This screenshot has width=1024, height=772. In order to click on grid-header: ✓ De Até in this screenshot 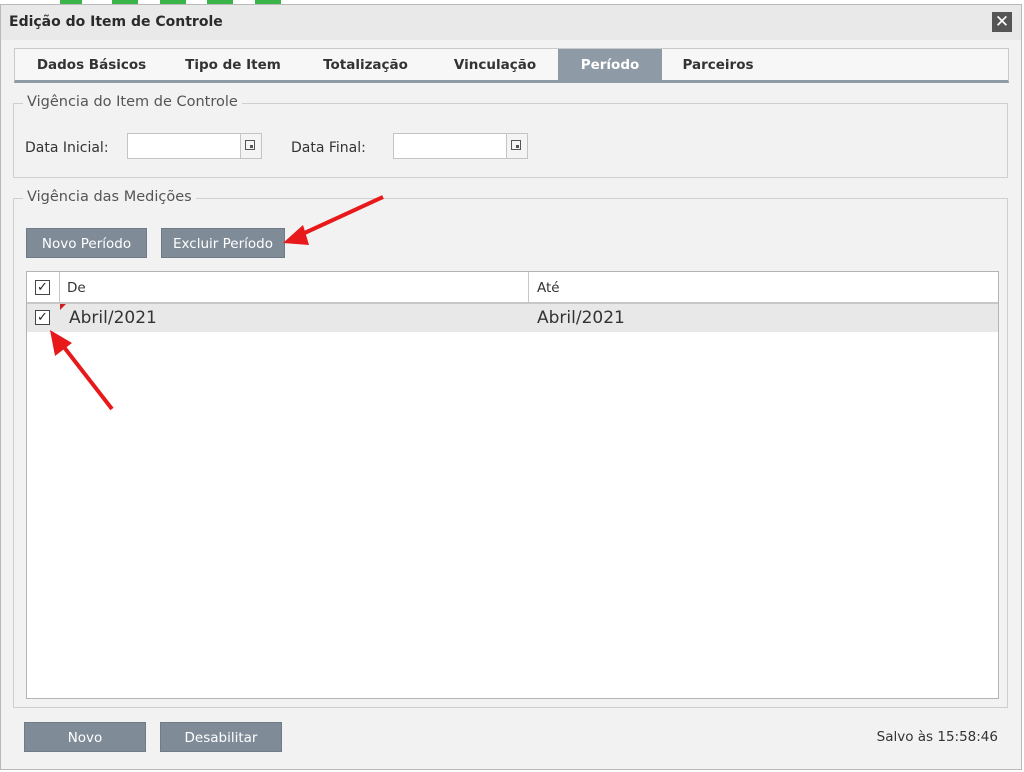, I will do `click(512, 288)`.